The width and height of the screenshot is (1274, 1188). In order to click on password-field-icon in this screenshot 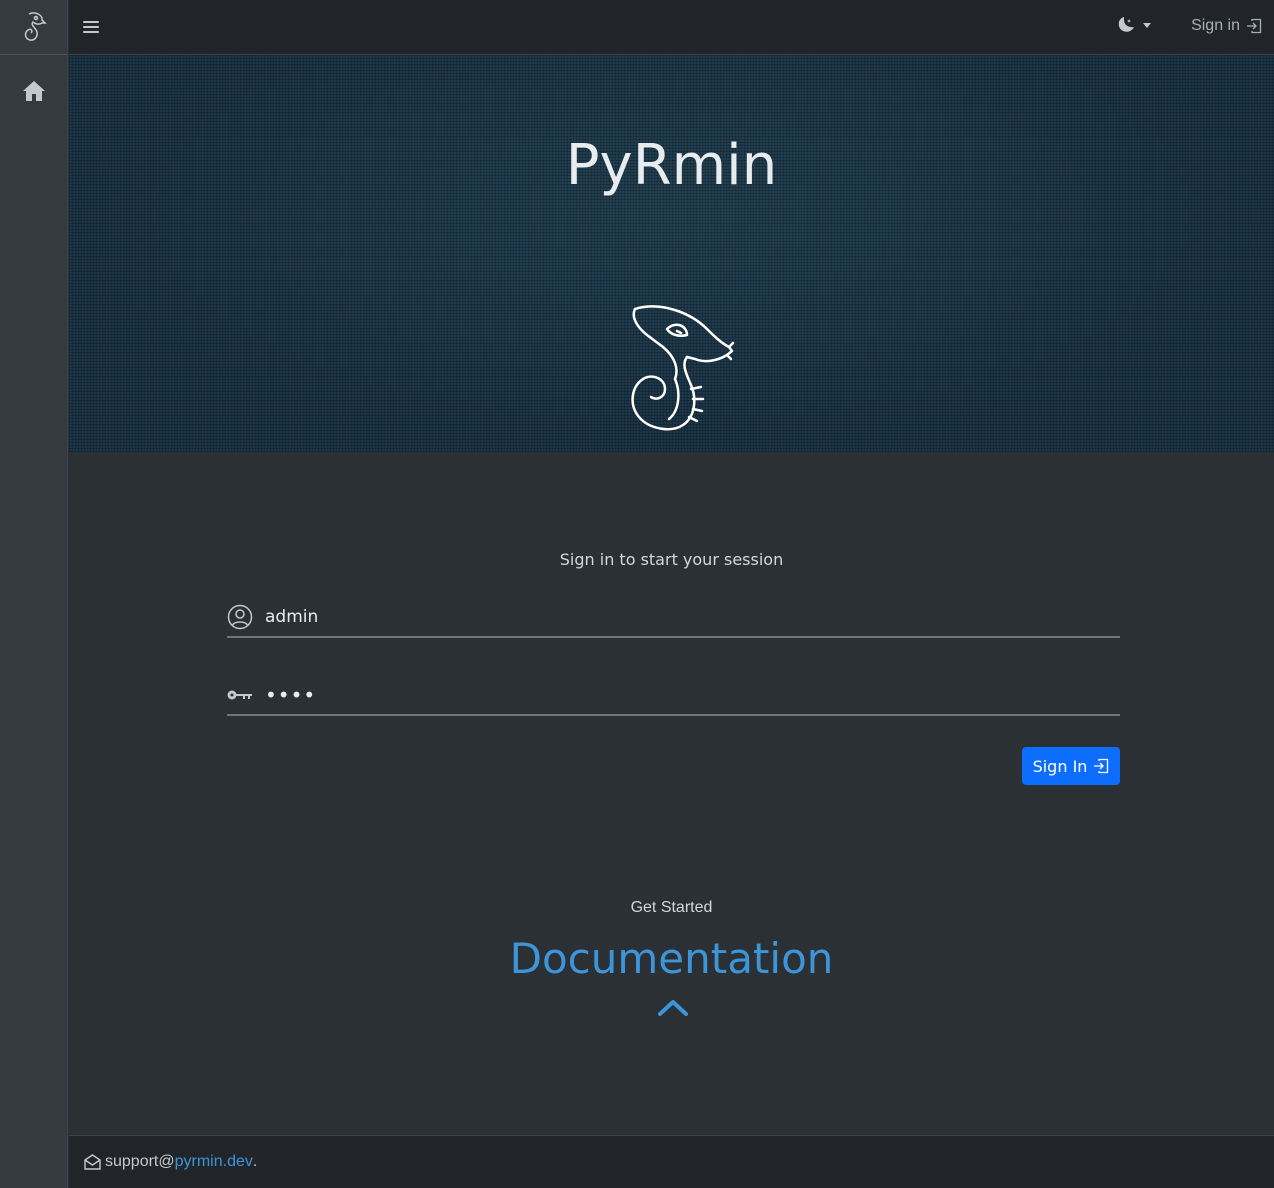, I will do `click(244, 695)`.